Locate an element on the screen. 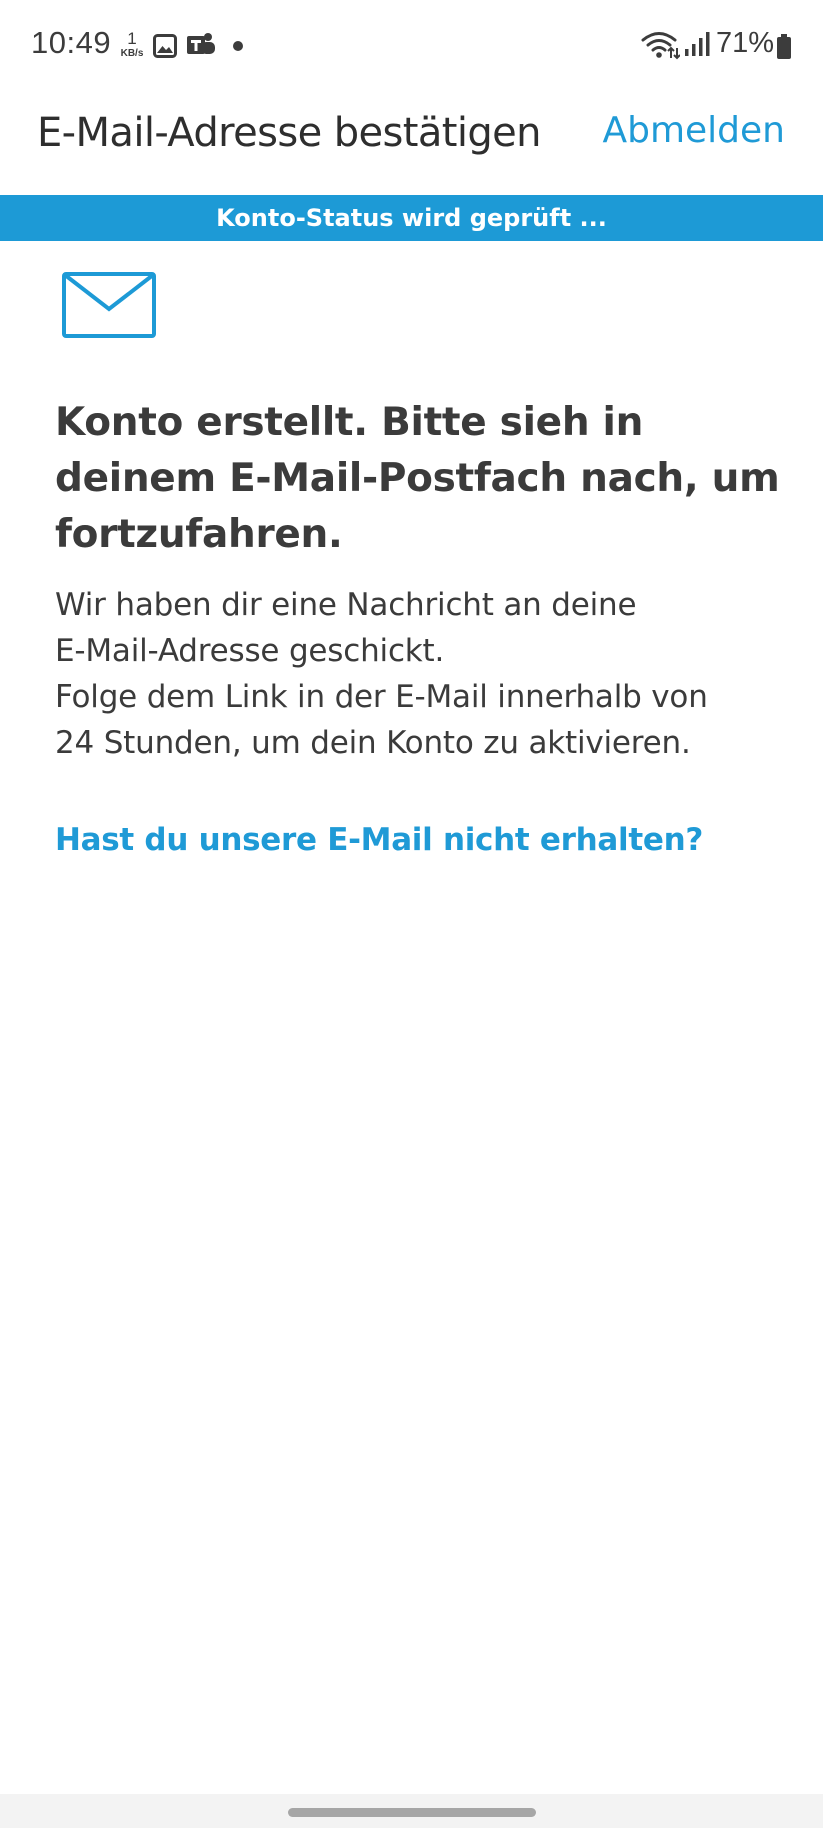  navigation-bar is located at coordinates (411, 1811).